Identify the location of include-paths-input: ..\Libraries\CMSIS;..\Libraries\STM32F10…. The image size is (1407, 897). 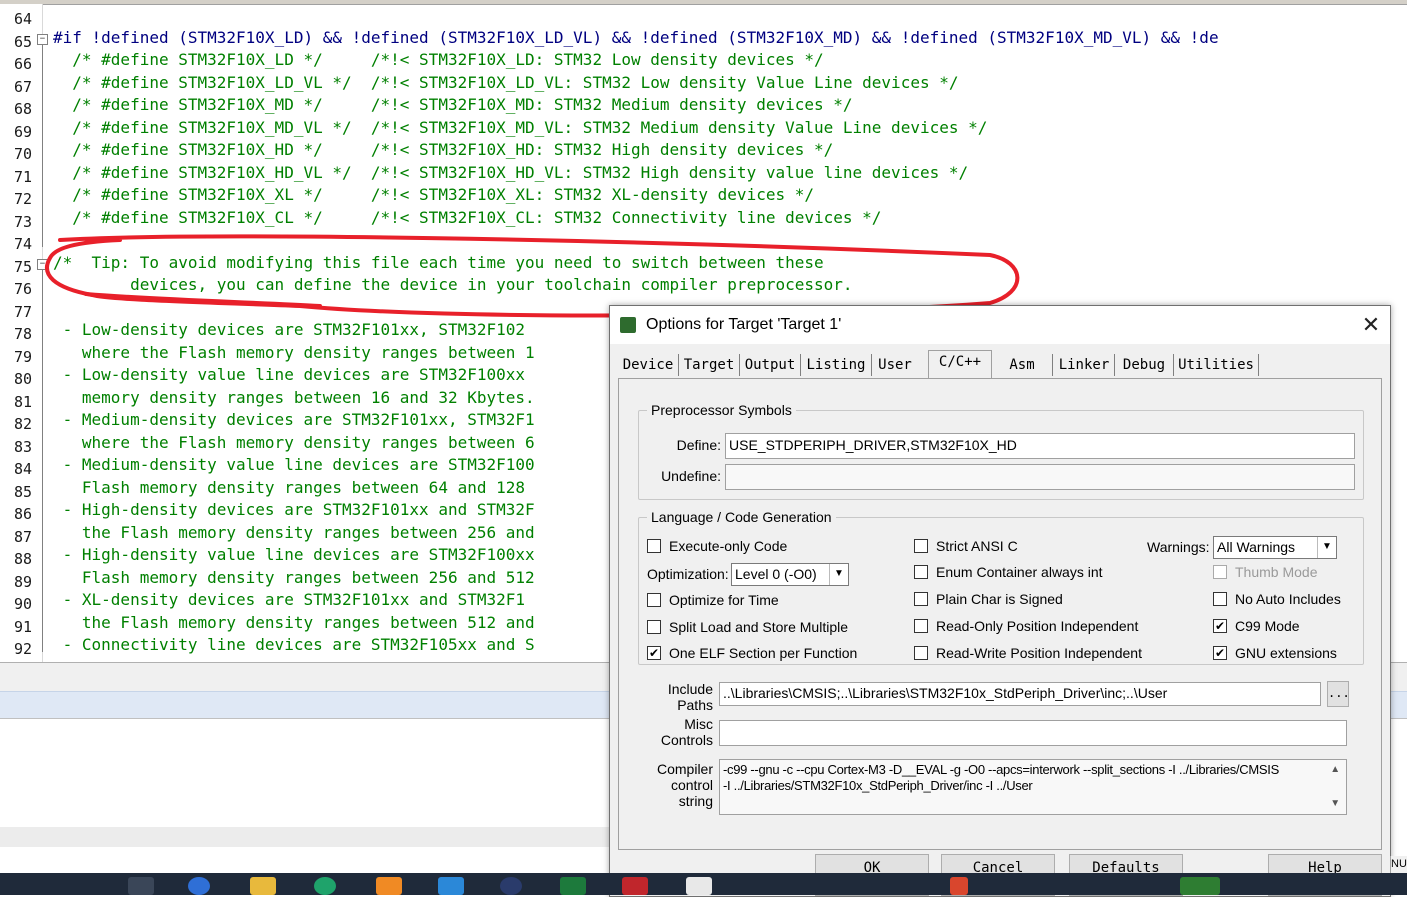
(1020, 694).